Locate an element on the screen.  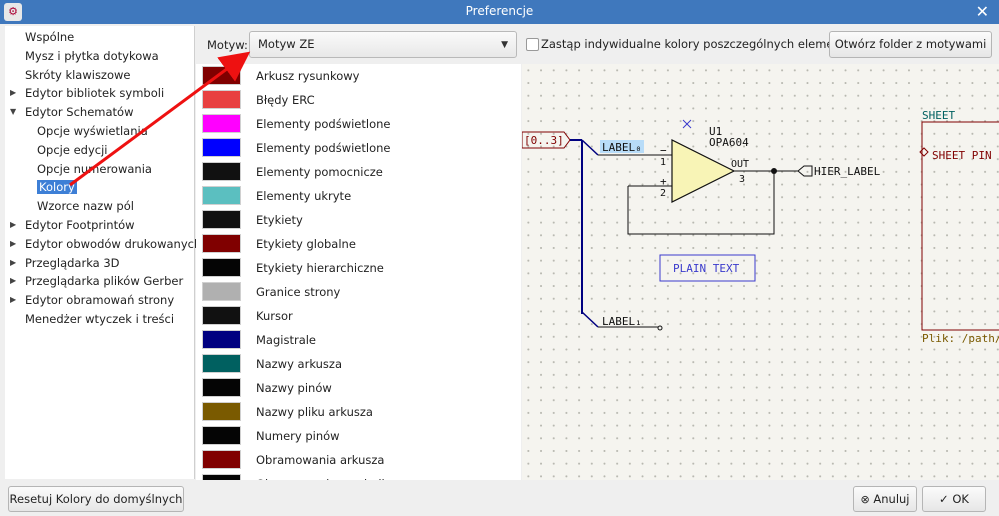
cancel-label: Anuluj is located at coordinates (891, 499).